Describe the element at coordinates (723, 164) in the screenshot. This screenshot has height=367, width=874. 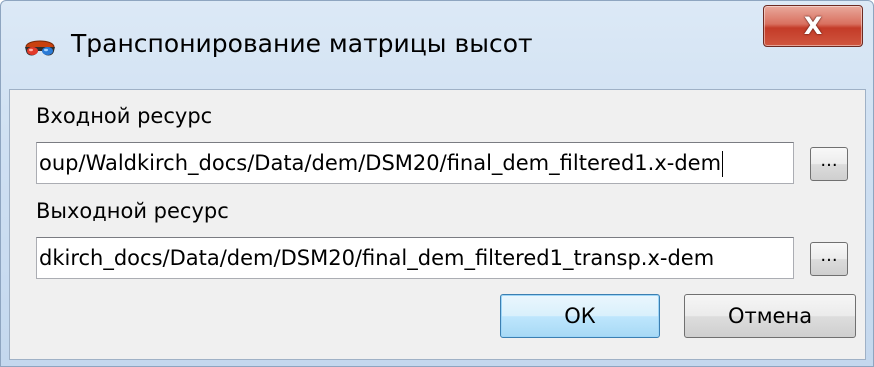
I see `text-caret` at that location.